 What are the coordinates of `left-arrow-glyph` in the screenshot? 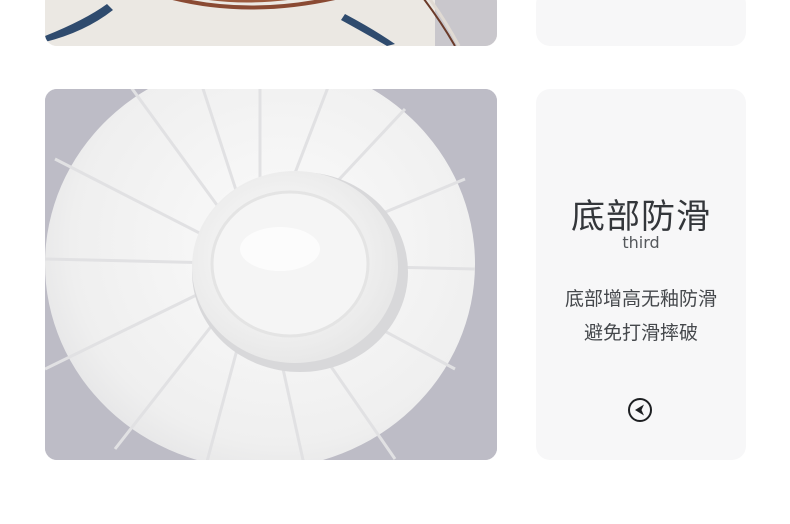 It's located at (639, 410).